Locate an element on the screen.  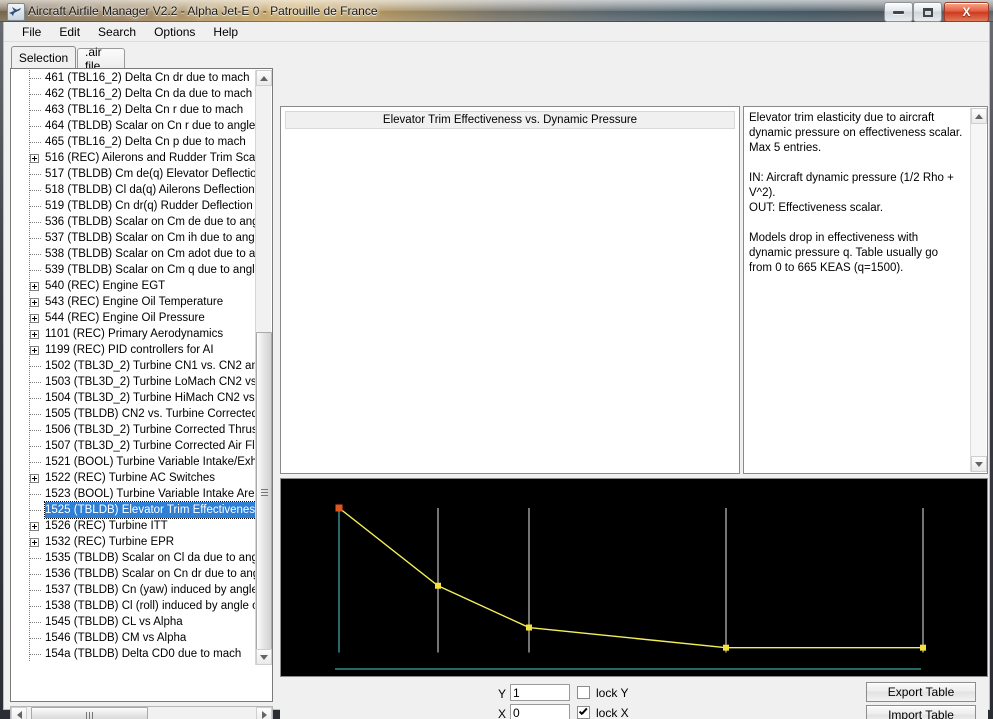
tree-row: 1199 (REC) PID controllers for AI is located at coordinates (134, 350).